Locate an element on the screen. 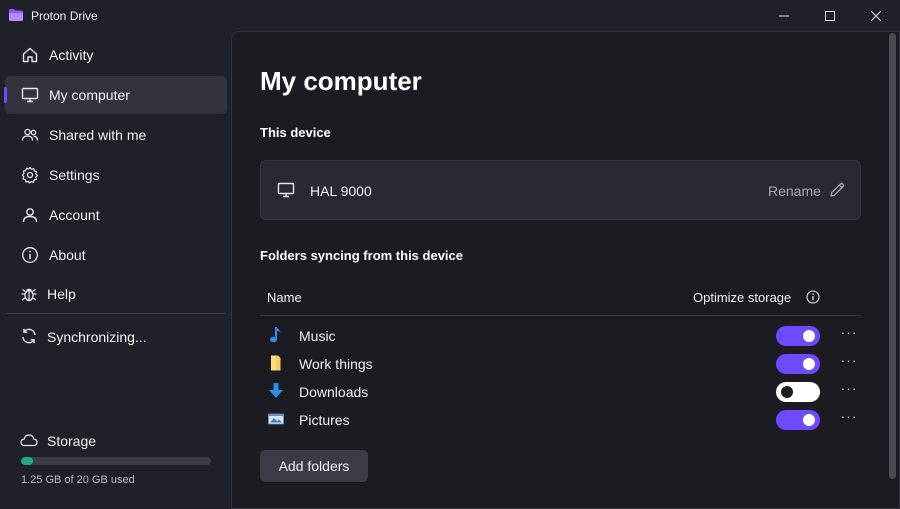 Image resolution: width=900 pixels, height=509 pixels. folder-icon is located at coordinates (276, 363).